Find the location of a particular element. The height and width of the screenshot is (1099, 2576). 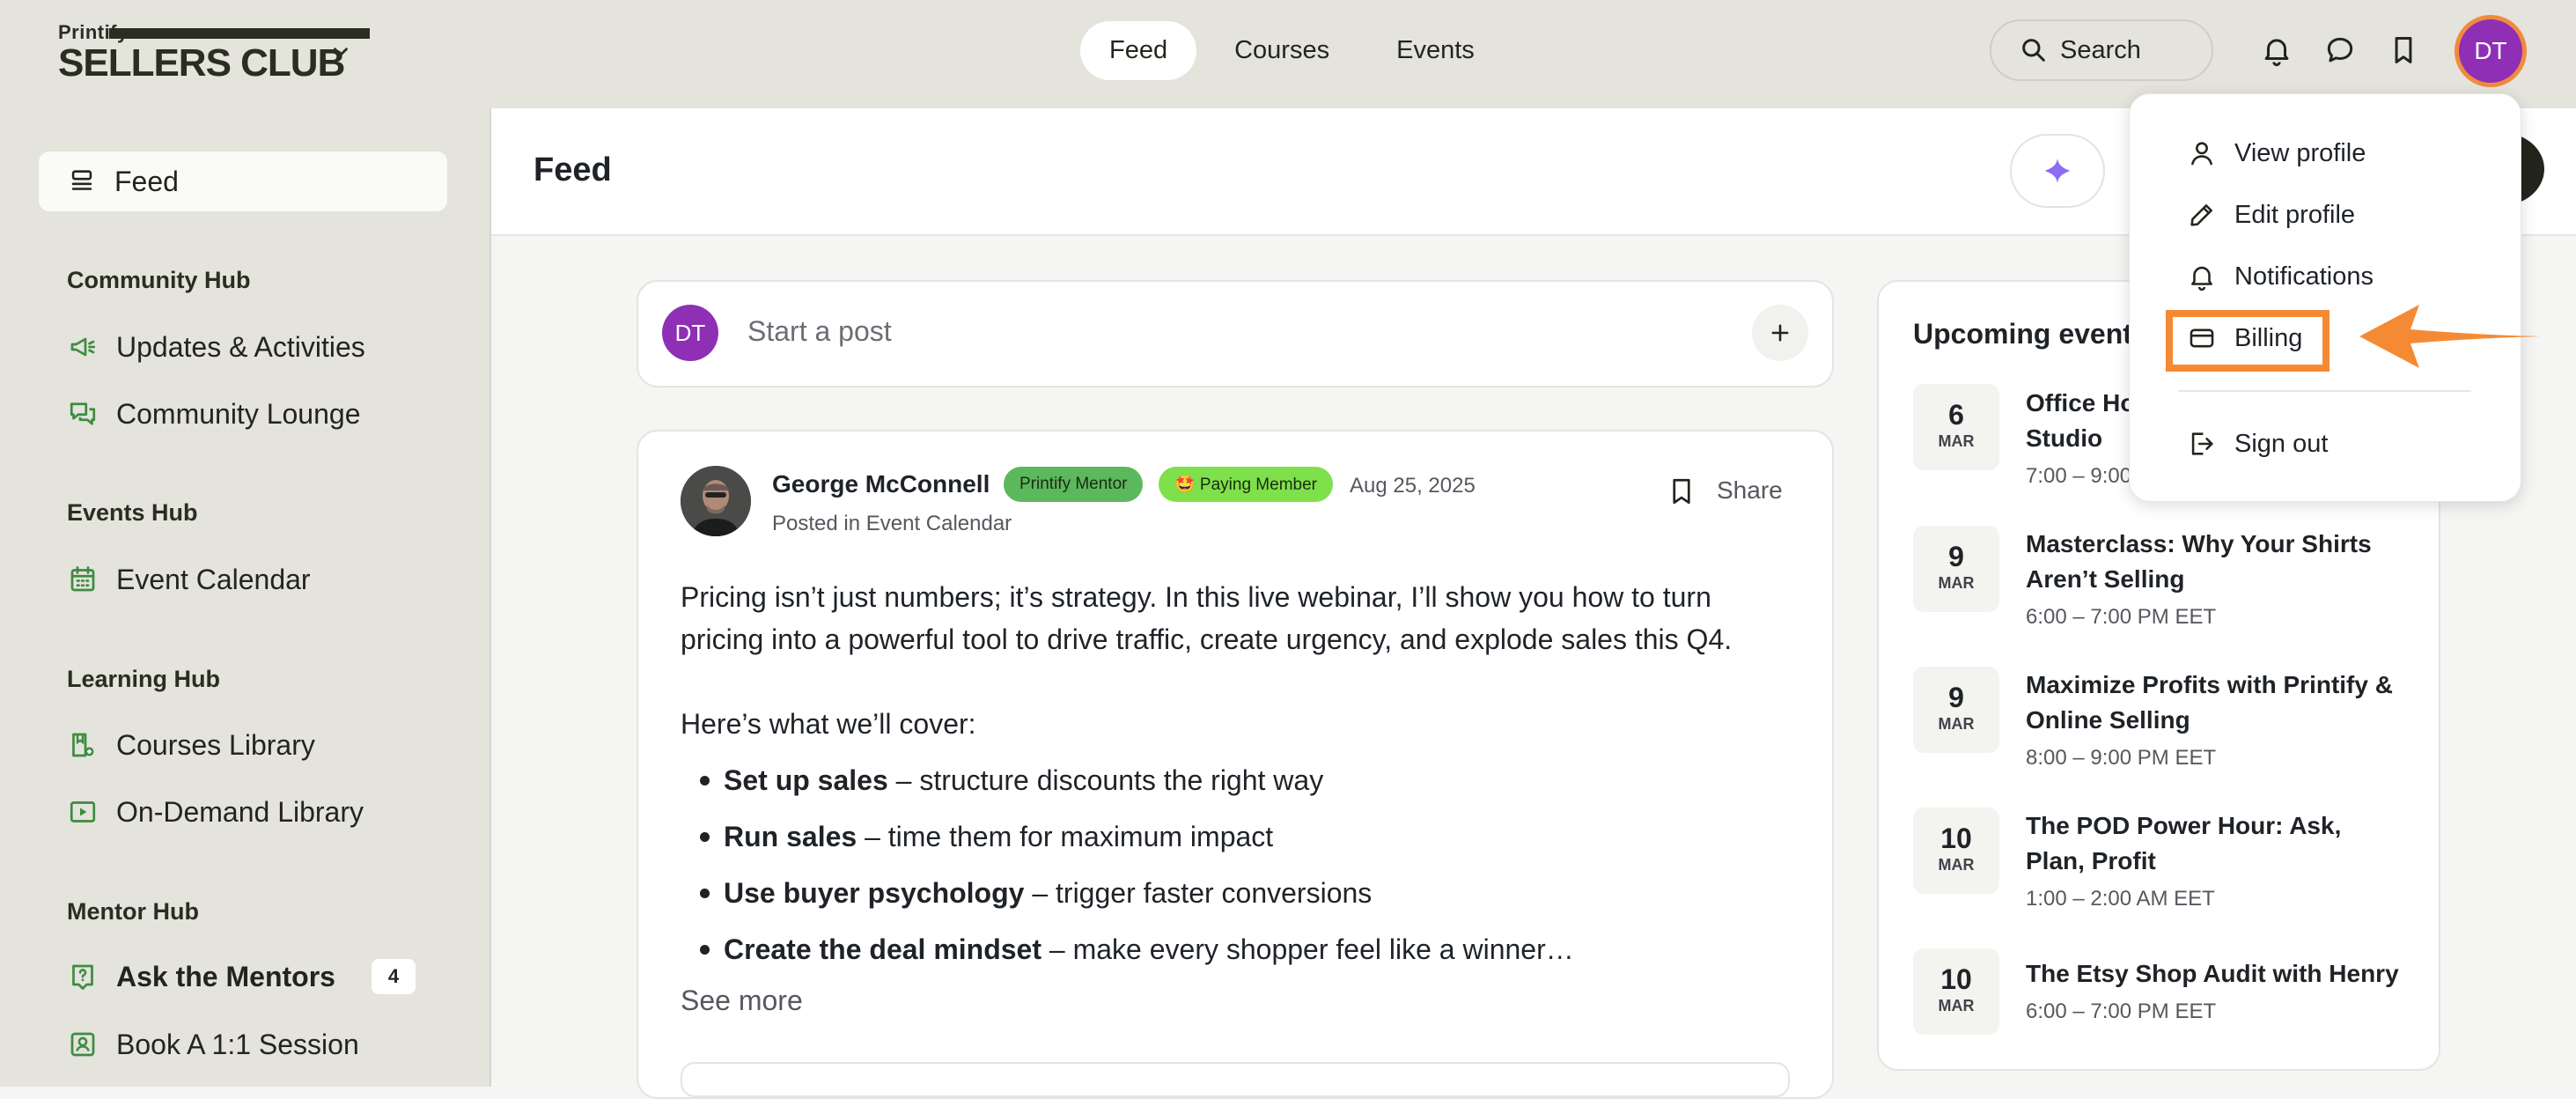

post-media-preview is located at coordinates (1235, 1079).